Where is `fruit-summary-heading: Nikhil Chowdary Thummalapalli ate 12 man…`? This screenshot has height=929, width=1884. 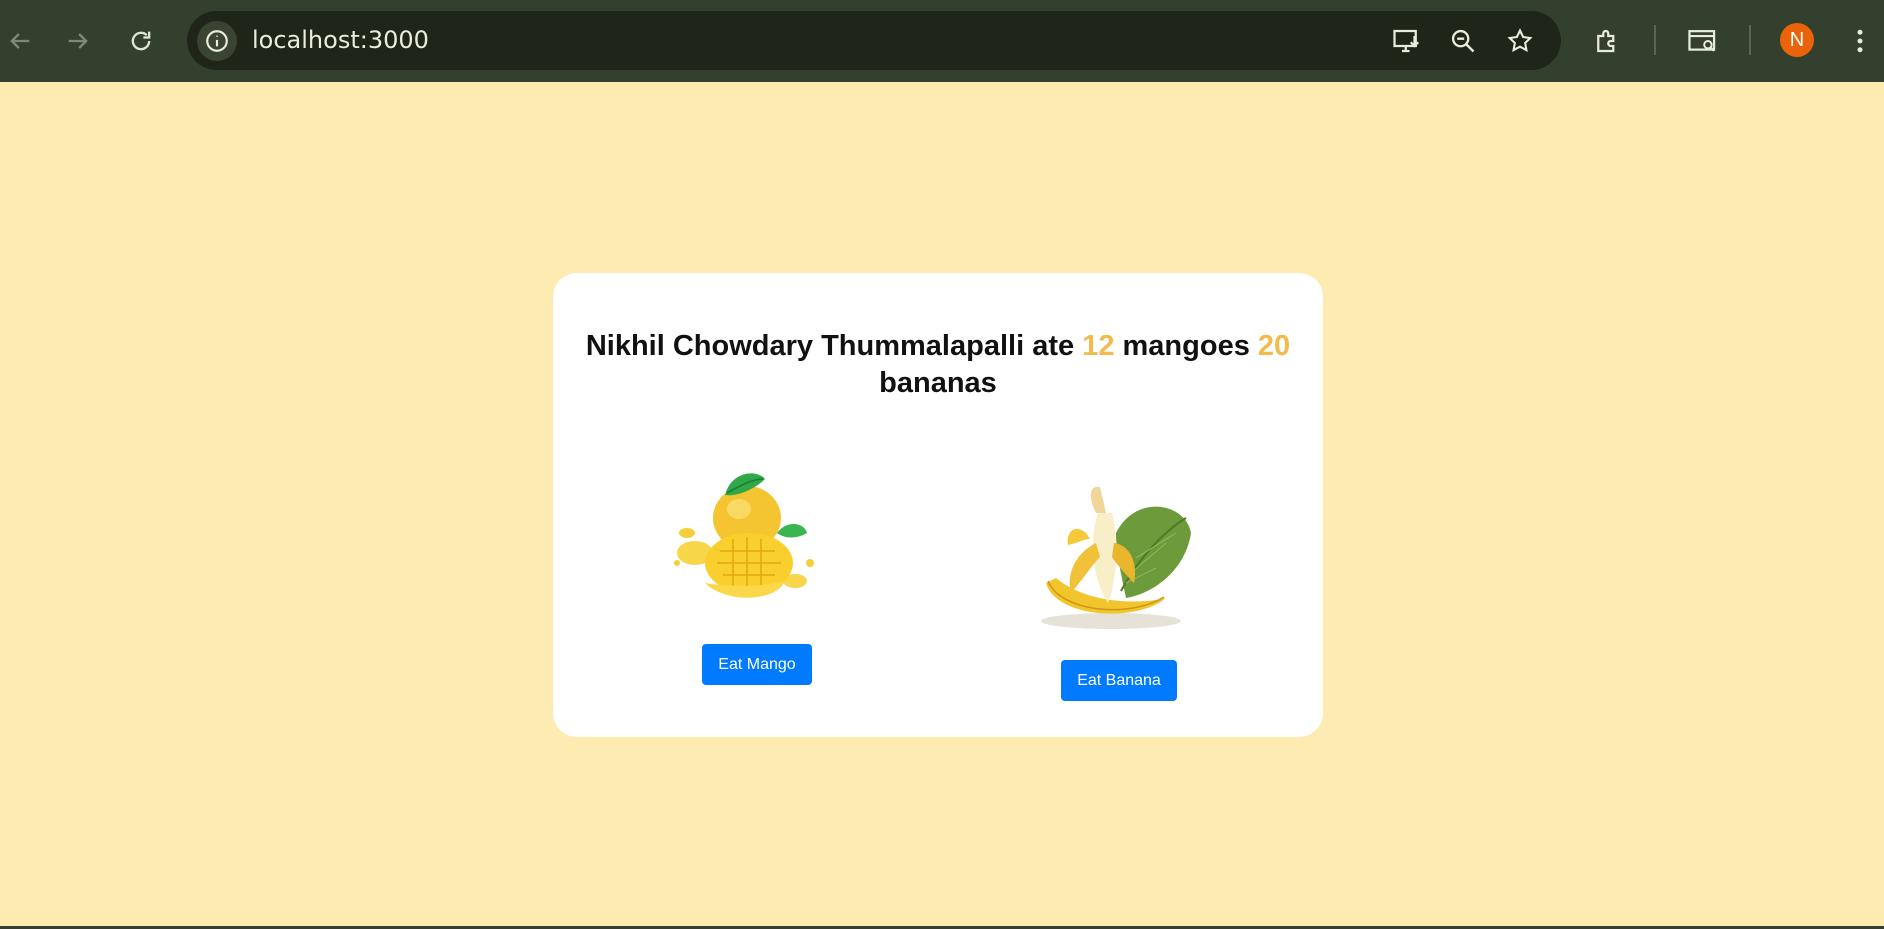
fruit-summary-heading: Nikhil Chowdary Thummalapalli ate 12 man… is located at coordinates (938, 365).